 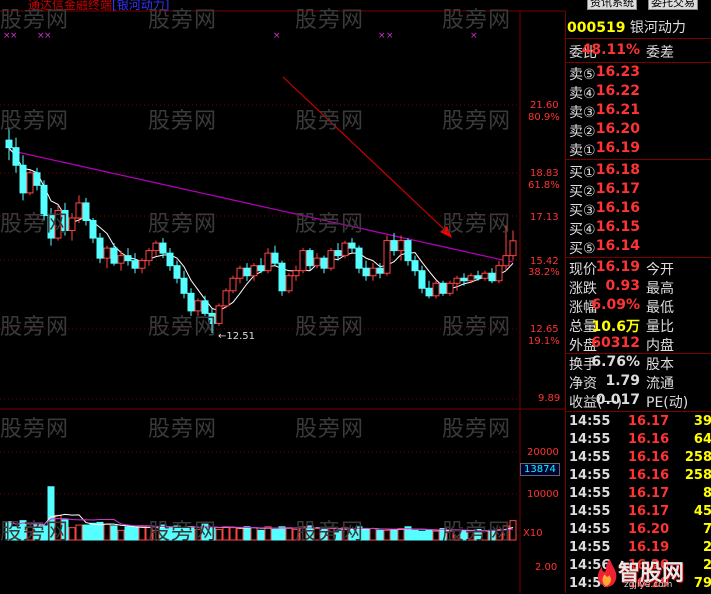 I want to click on price-tick: 12.65, so click(x=544, y=329).